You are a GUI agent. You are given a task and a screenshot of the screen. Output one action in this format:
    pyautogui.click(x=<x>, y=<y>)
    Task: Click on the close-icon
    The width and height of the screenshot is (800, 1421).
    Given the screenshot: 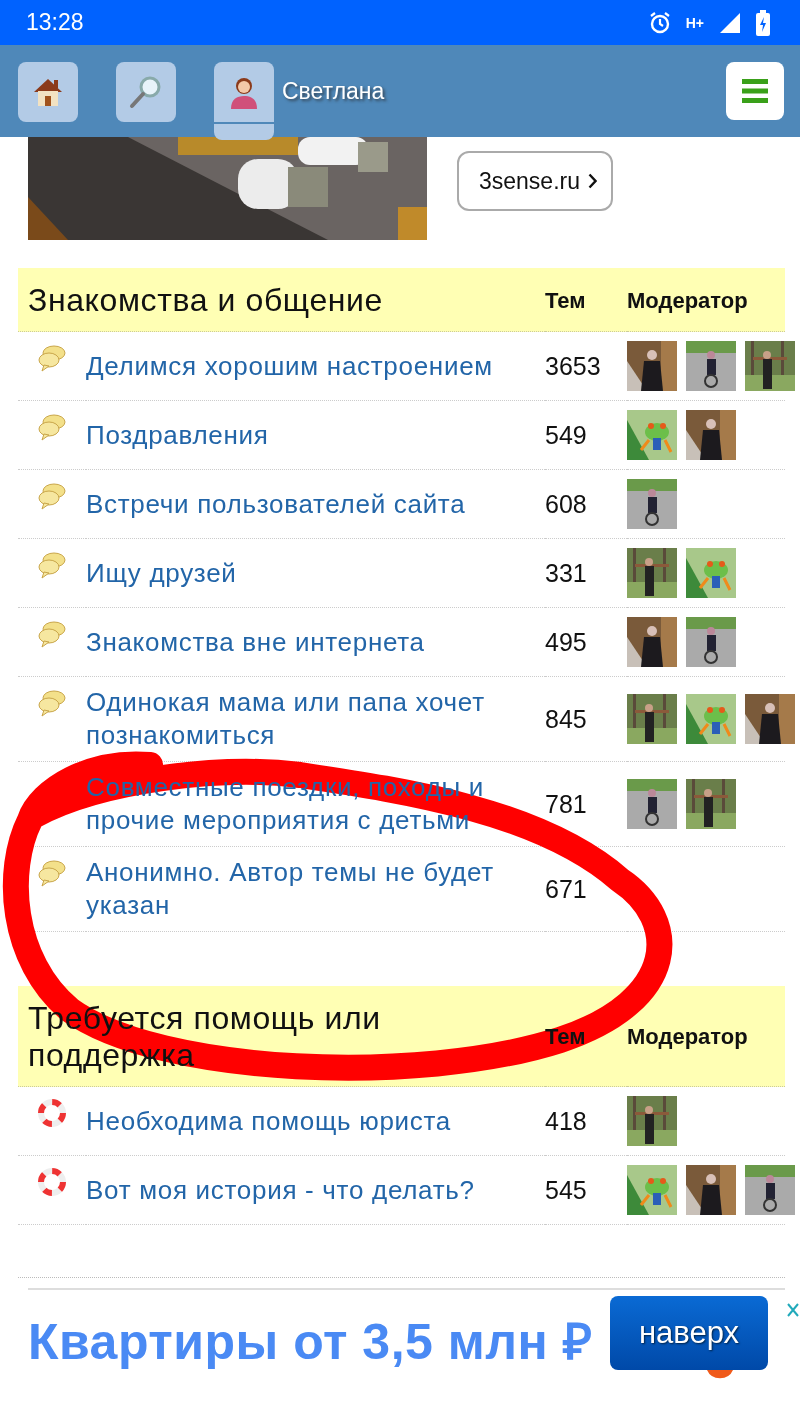 What is the action you would take?
    pyautogui.click(x=793, y=1310)
    